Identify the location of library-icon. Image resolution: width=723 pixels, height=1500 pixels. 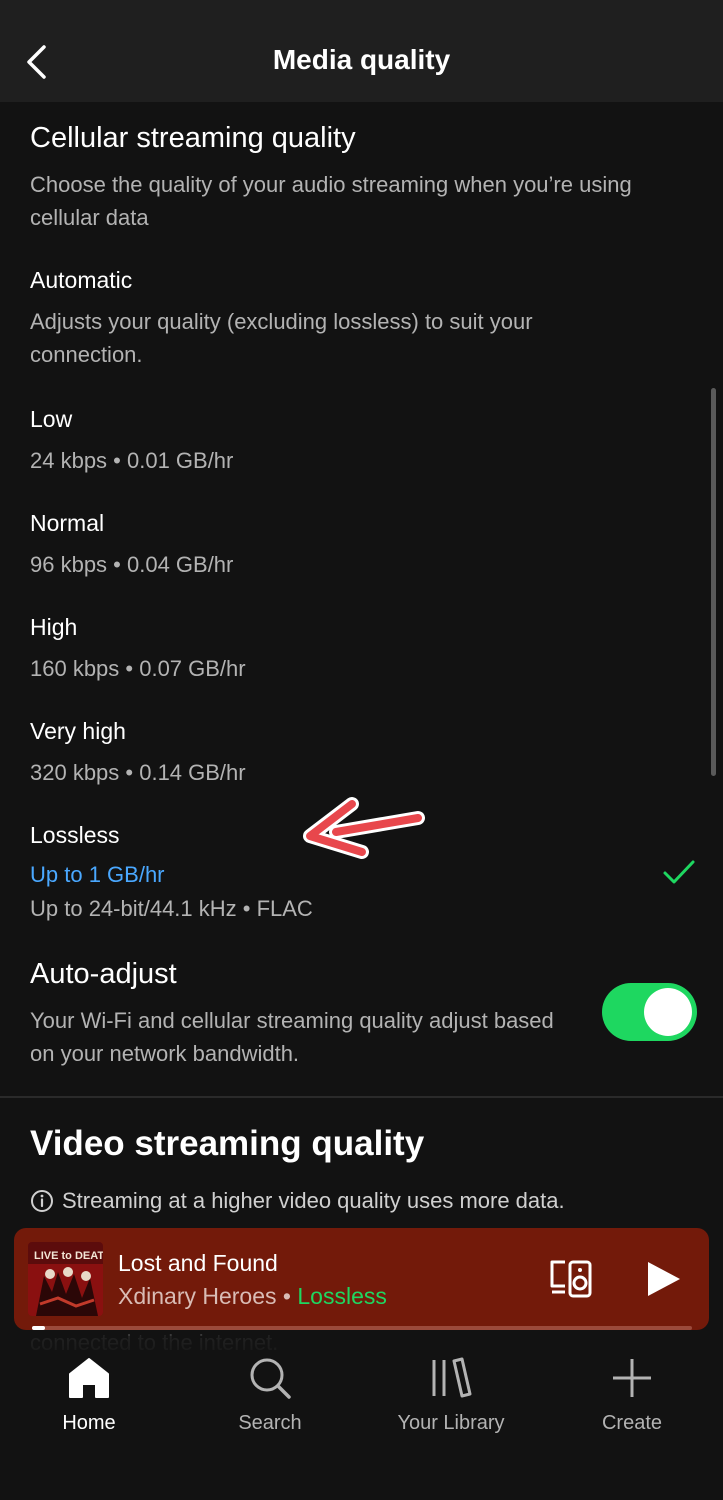
(452, 1377).